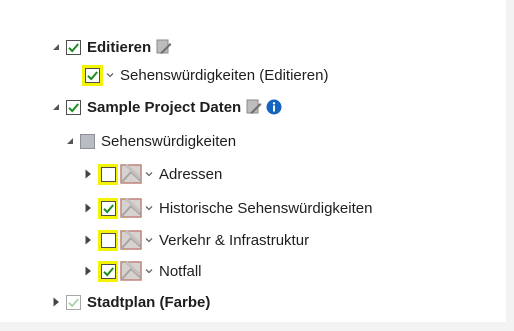  I want to click on checkbox-verkehr-infrastruktur, so click(108, 240).